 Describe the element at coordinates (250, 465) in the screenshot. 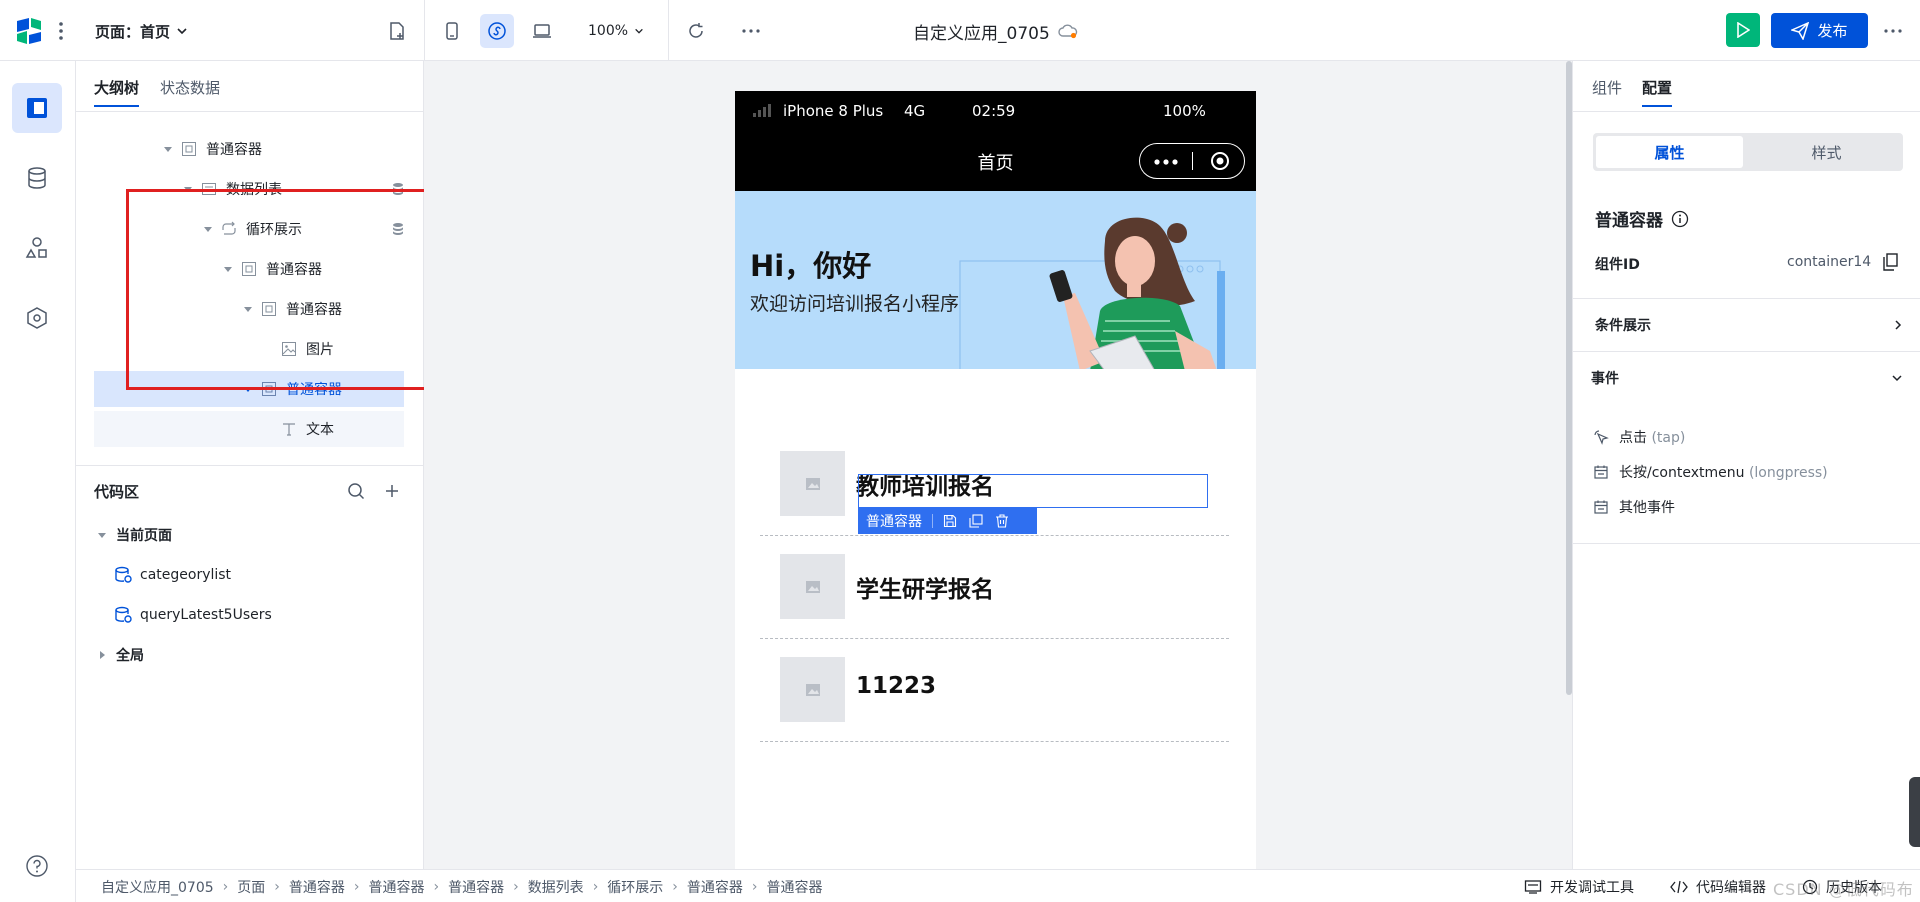

I see `divider` at that location.